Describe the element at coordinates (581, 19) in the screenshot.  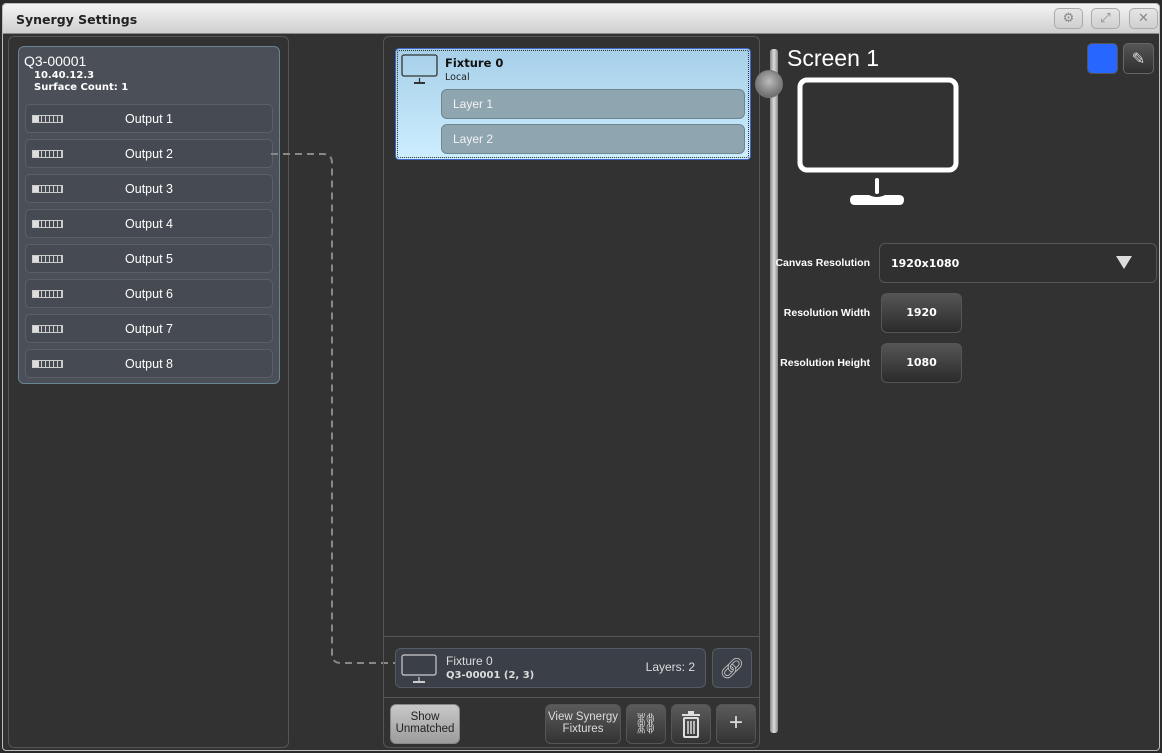
I see `title-bar: Synergy Settings ⚙ ⤢ ✕` at that location.